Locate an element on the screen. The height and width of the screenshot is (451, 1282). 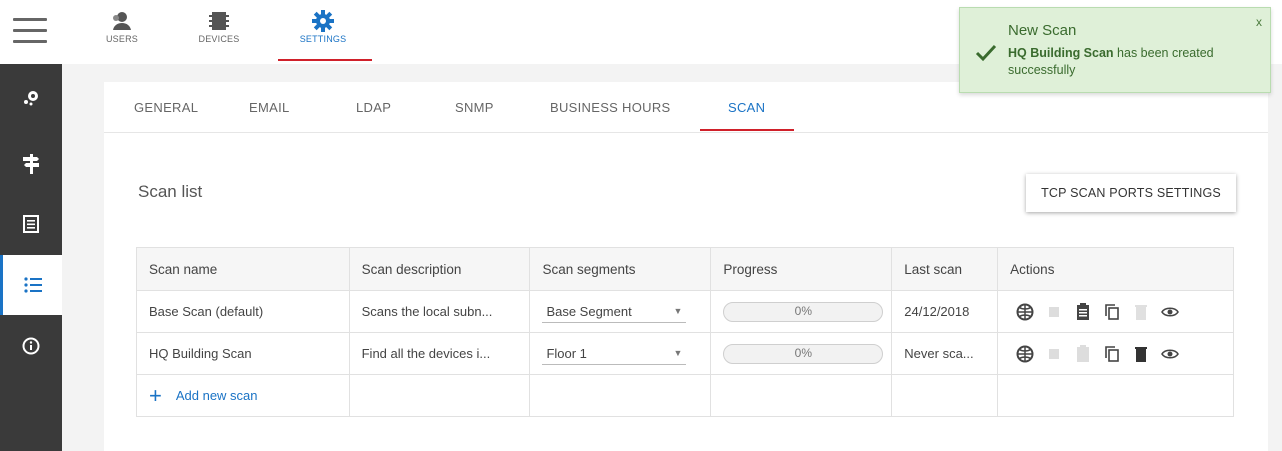
rail-item-signpost is located at coordinates (31, 164).